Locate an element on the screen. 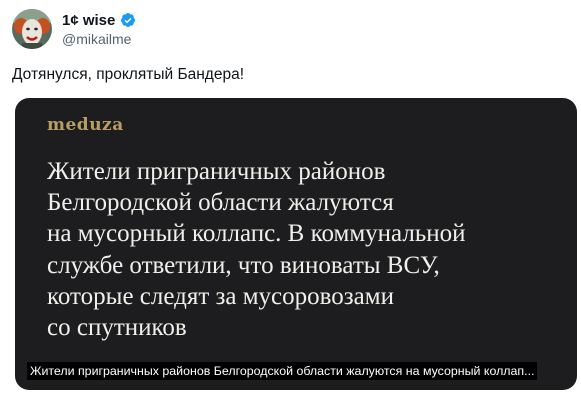  headline-line: Белгородской области жалуются is located at coordinates (220, 203).